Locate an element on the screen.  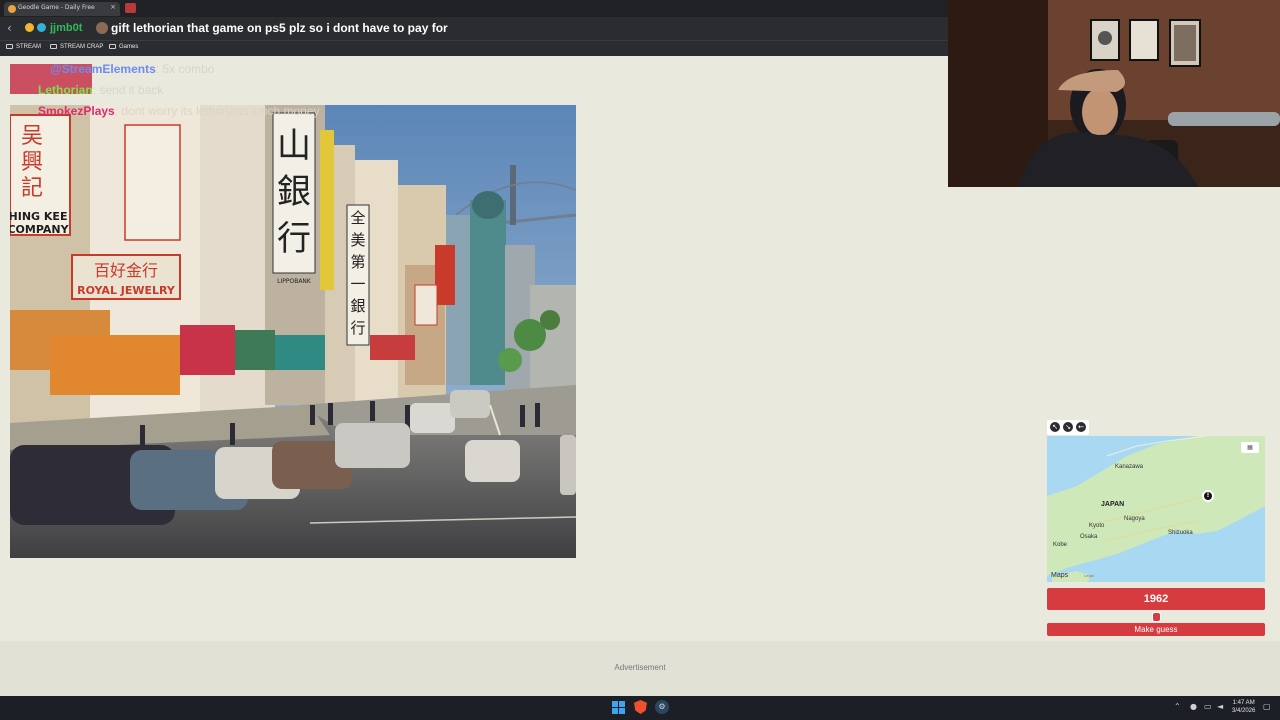
year-slider-thumb is located at coordinates (1156, 617).